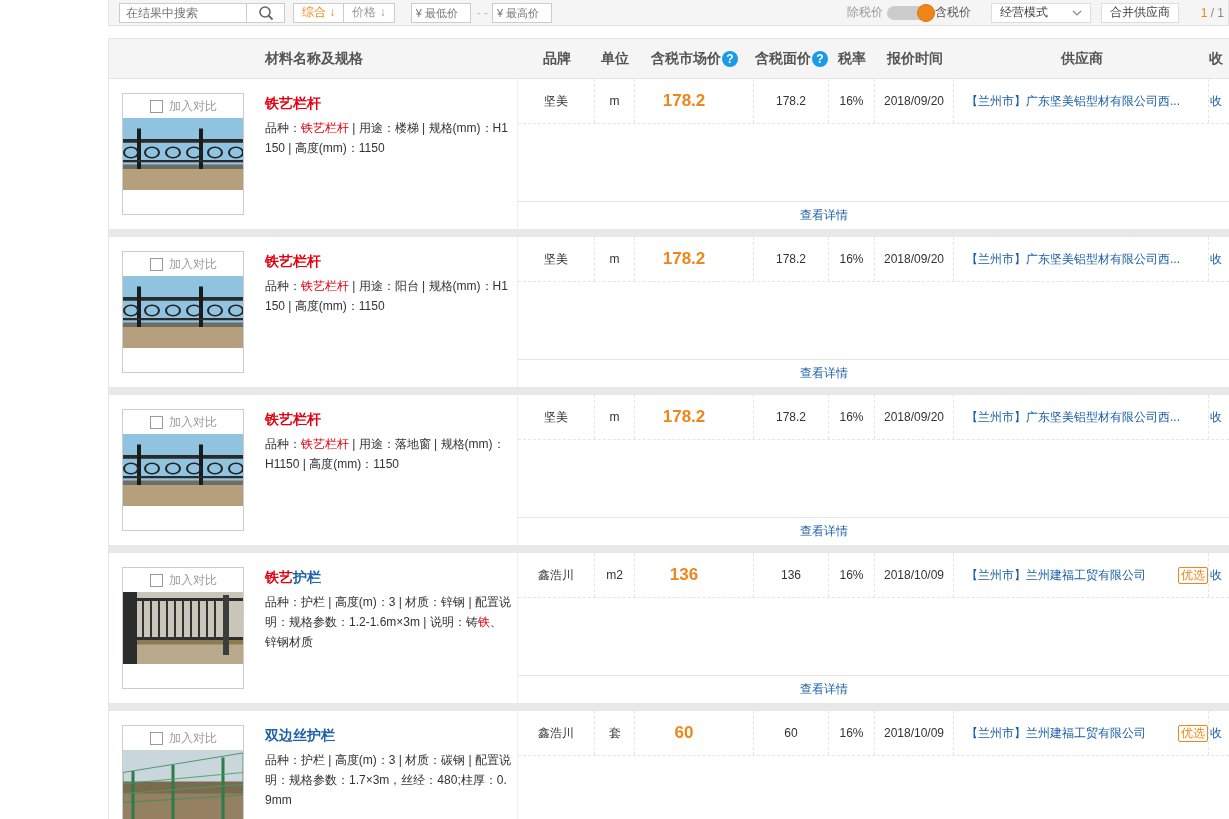 Image resolution: width=1229 pixels, height=819 pixels. I want to click on spec-text: 品种：铁艺栏杆 | 用途：落地窗 | 规格(mm)：H1150 | 高度(mm)：1150, so click(385, 454).